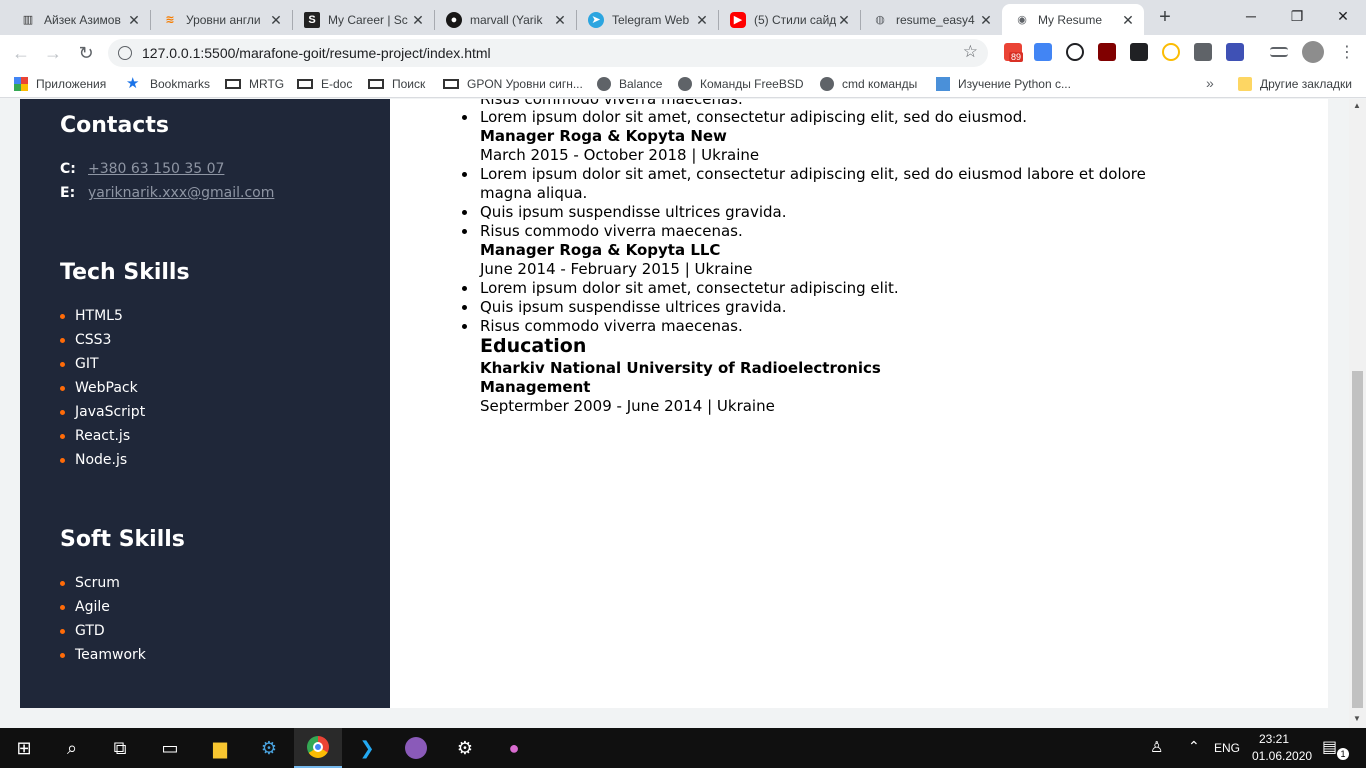 The width and height of the screenshot is (1366, 768). Describe the element at coordinates (1357, 718) in the screenshot. I see `scroll-down-icon: ▼` at that location.